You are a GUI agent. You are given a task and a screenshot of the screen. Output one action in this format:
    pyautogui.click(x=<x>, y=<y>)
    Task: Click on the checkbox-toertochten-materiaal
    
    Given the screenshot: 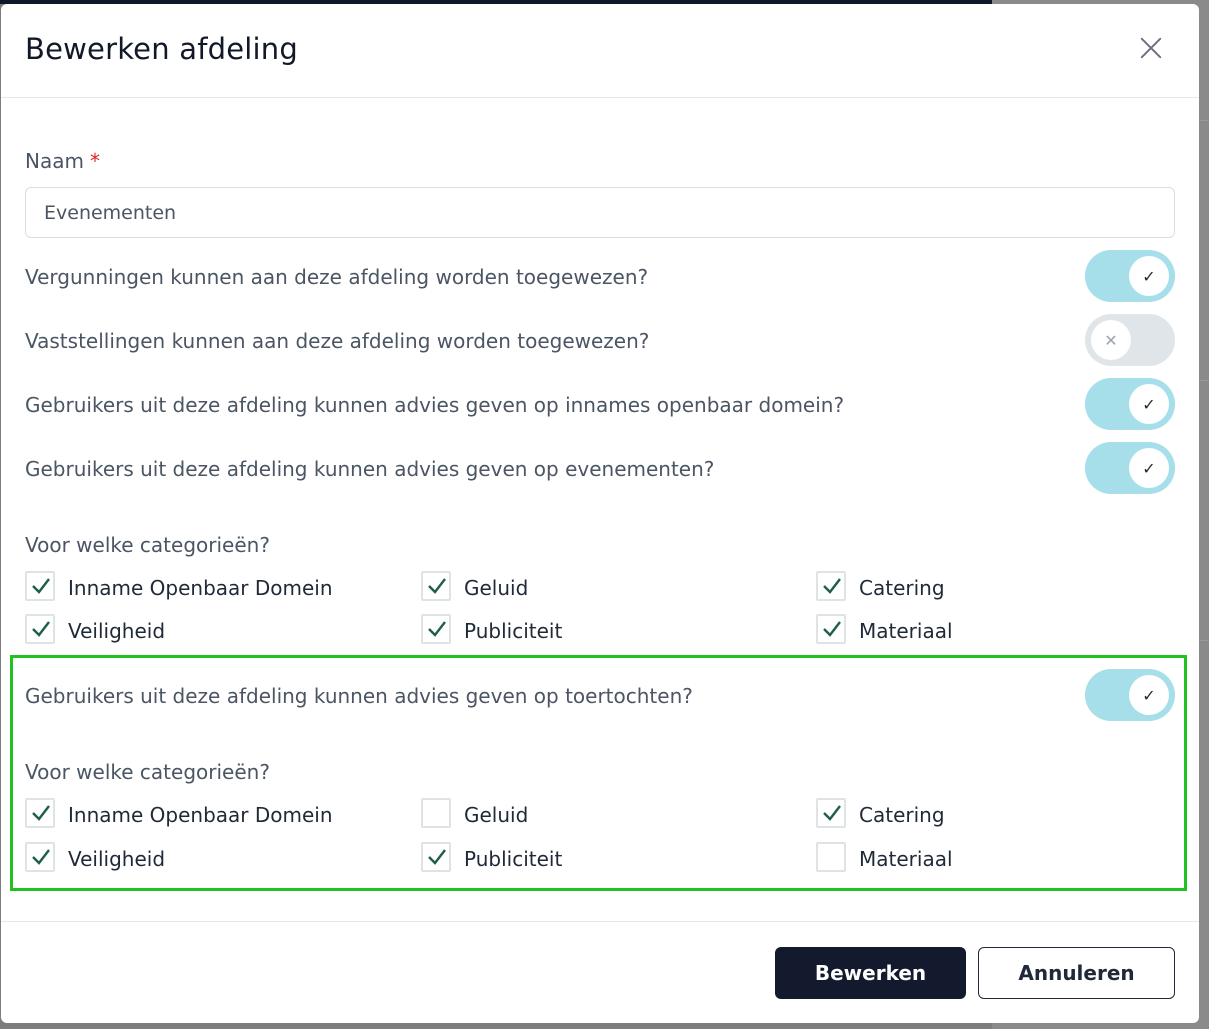 What is the action you would take?
    pyautogui.click(x=831, y=857)
    